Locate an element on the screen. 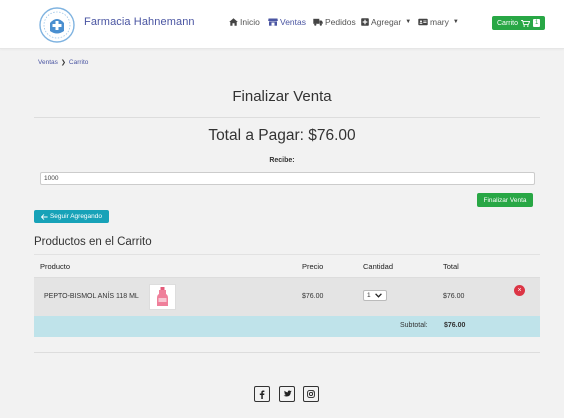 This screenshot has height=418, width=564. nav-user-dropdown: mary ▼ is located at coordinates (438, 22).